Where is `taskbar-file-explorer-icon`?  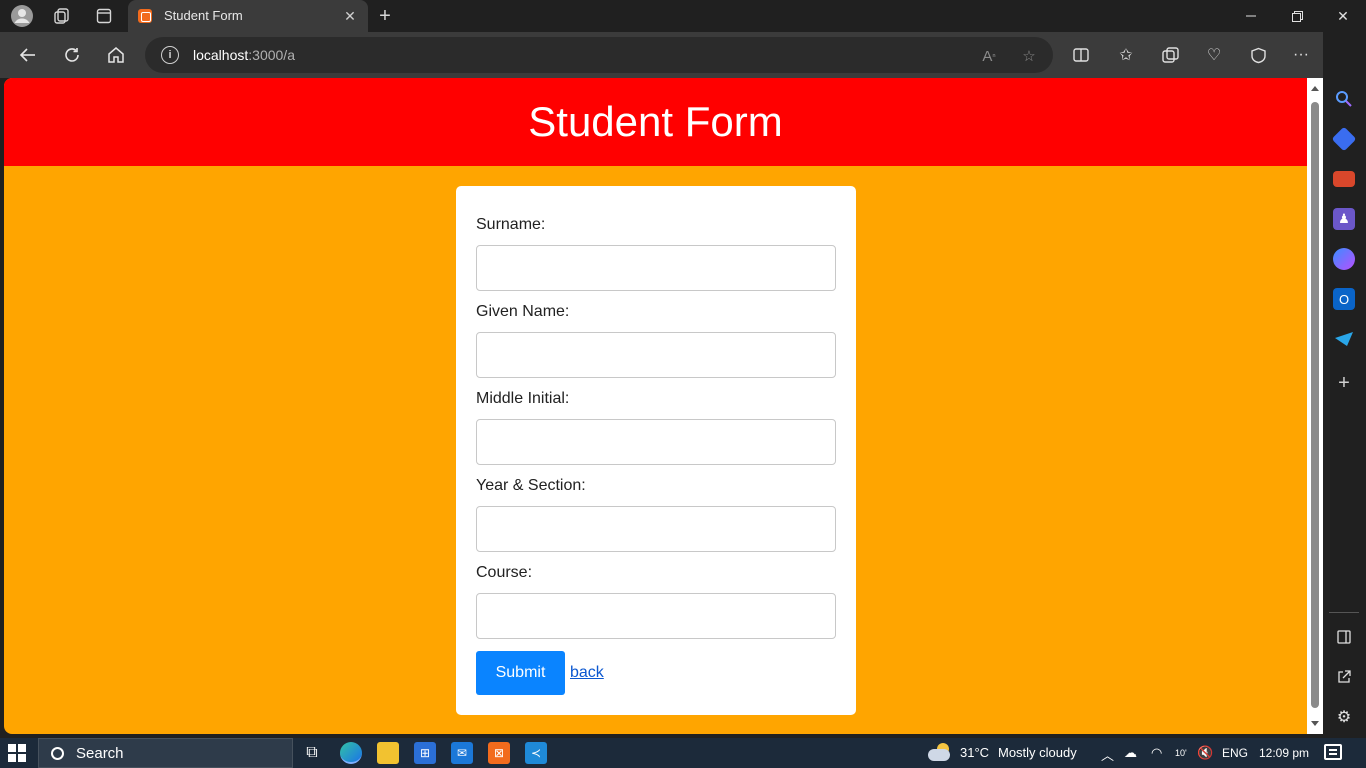 taskbar-file-explorer-icon is located at coordinates (388, 753).